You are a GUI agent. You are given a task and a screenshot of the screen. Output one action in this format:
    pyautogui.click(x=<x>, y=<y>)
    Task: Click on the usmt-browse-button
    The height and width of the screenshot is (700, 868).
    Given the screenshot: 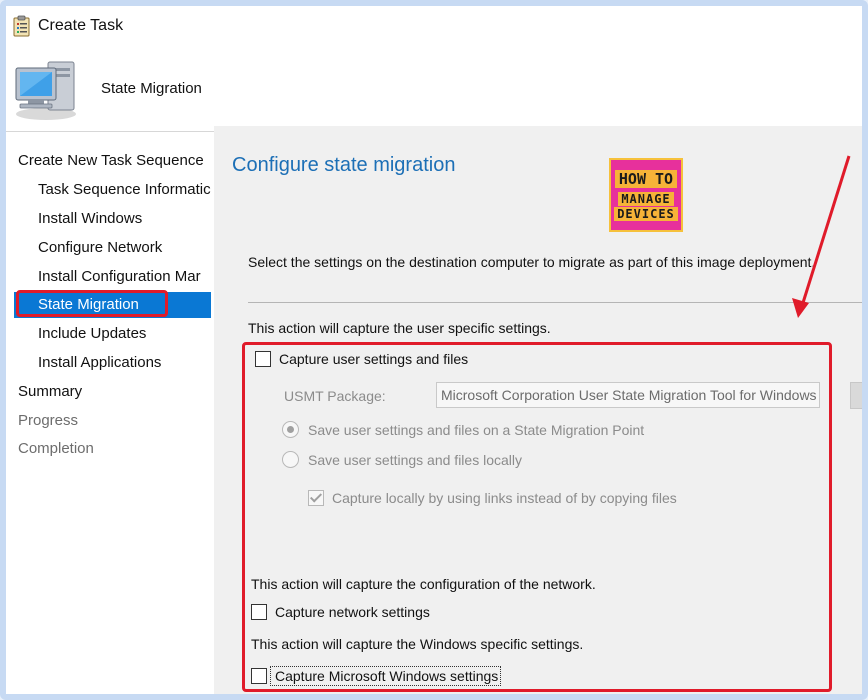 What is the action you would take?
    pyautogui.click(x=856, y=395)
    